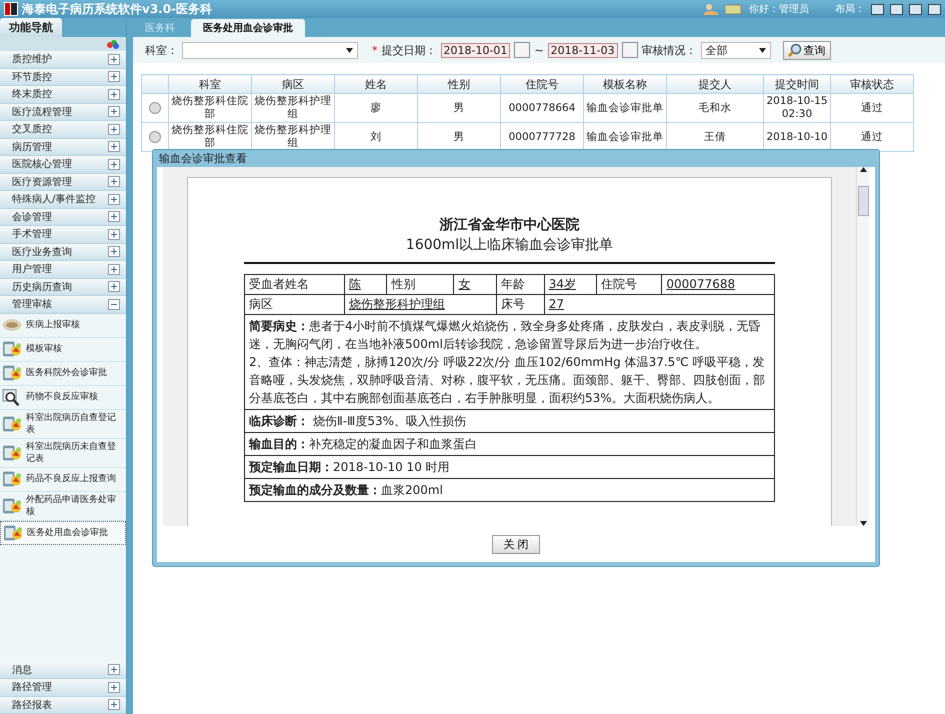 This screenshot has width=945, height=714. Describe the element at coordinates (63, 670) in the screenshot. I see `menu-group: 消息` at that location.